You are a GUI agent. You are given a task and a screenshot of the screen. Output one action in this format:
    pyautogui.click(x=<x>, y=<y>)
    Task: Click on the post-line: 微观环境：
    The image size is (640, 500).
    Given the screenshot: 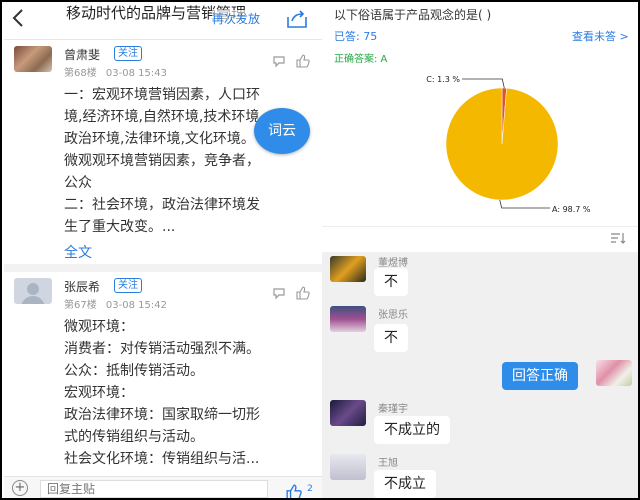 What is the action you would take?
    pyautogui.click(x=99, y=327)
    